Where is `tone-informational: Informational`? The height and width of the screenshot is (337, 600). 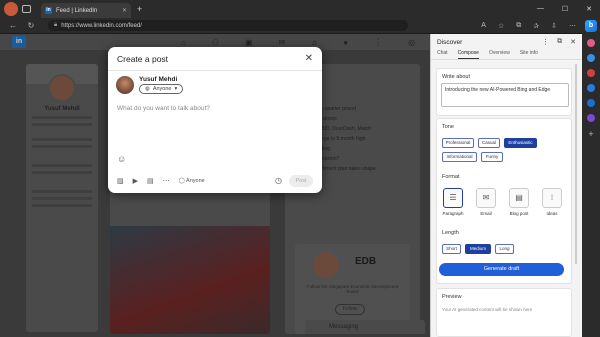 tone-informational: Informational is located at coordinates (459, 157).